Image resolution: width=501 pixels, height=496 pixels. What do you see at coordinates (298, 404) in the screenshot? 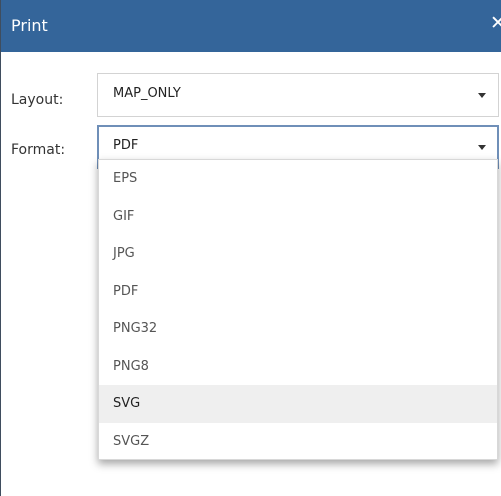
I see `format-option-svg: SVG` at bounding box center [298, 404].